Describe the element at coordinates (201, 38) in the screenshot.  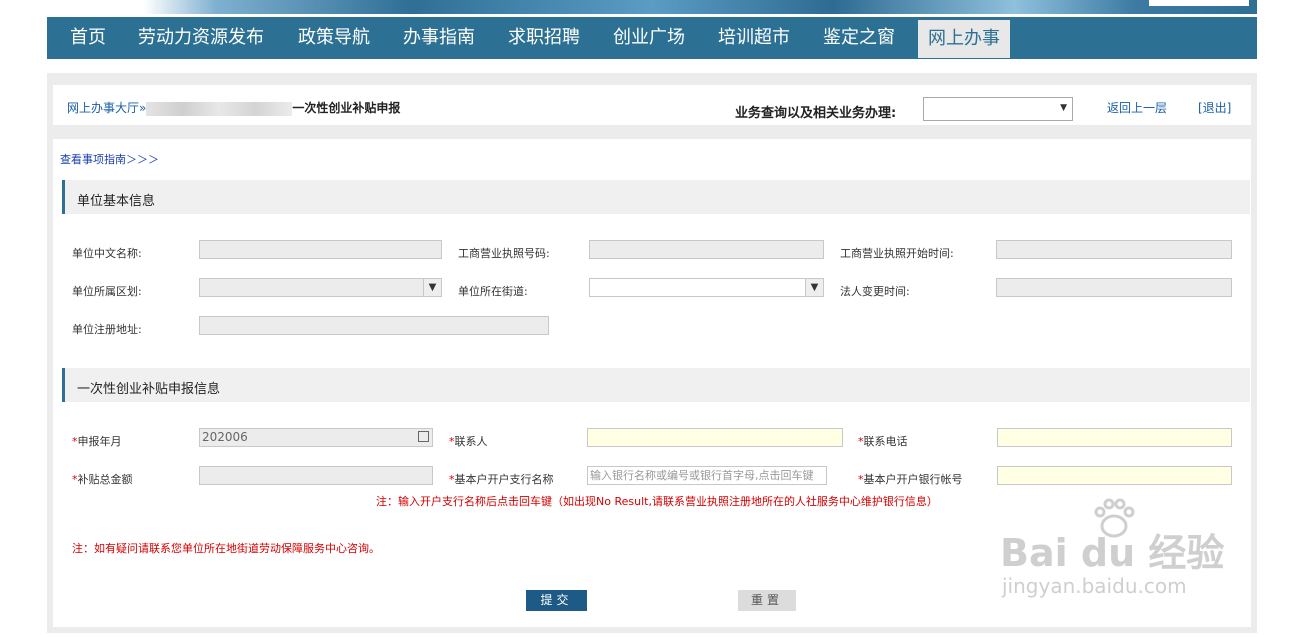
I see `nav-item-labor-resources: 劳动力资源发布` at that location.